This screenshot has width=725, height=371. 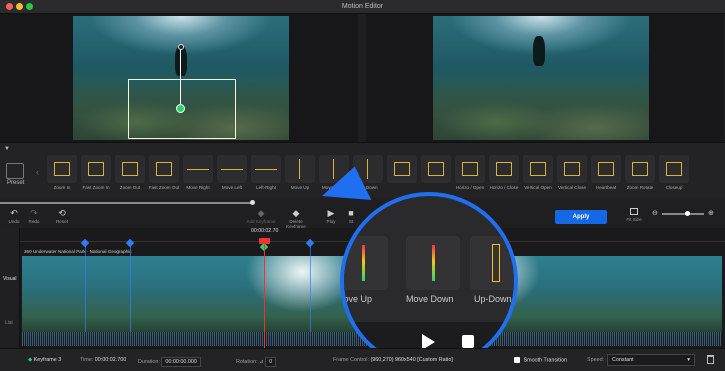 I want to click on preset-item: Move Right, so click(x=198, y=174).